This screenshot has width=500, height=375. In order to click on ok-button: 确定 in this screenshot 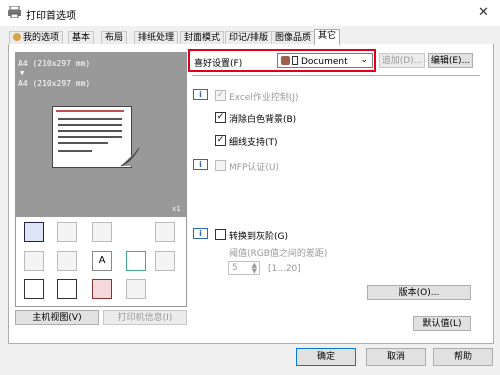, I will do `click(326, 357)`.